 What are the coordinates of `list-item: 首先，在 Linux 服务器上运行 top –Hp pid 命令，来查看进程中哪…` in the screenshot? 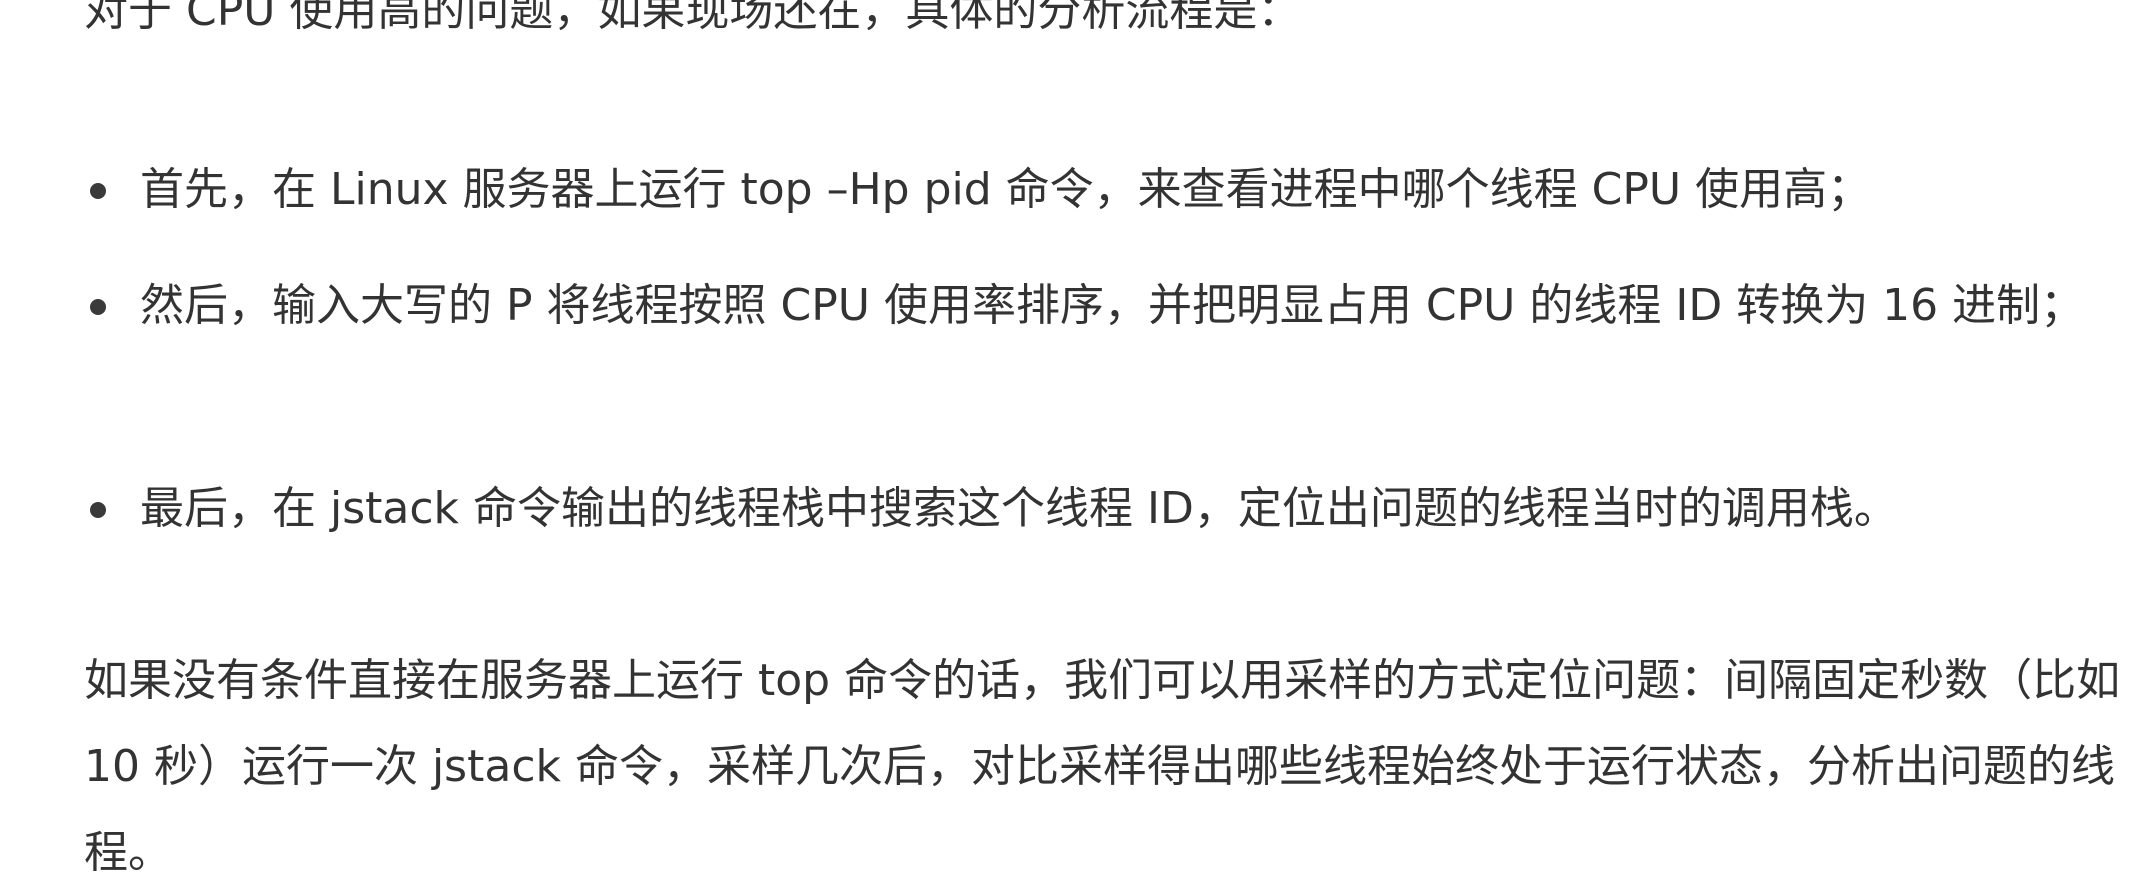 It's located at (1104, 190).